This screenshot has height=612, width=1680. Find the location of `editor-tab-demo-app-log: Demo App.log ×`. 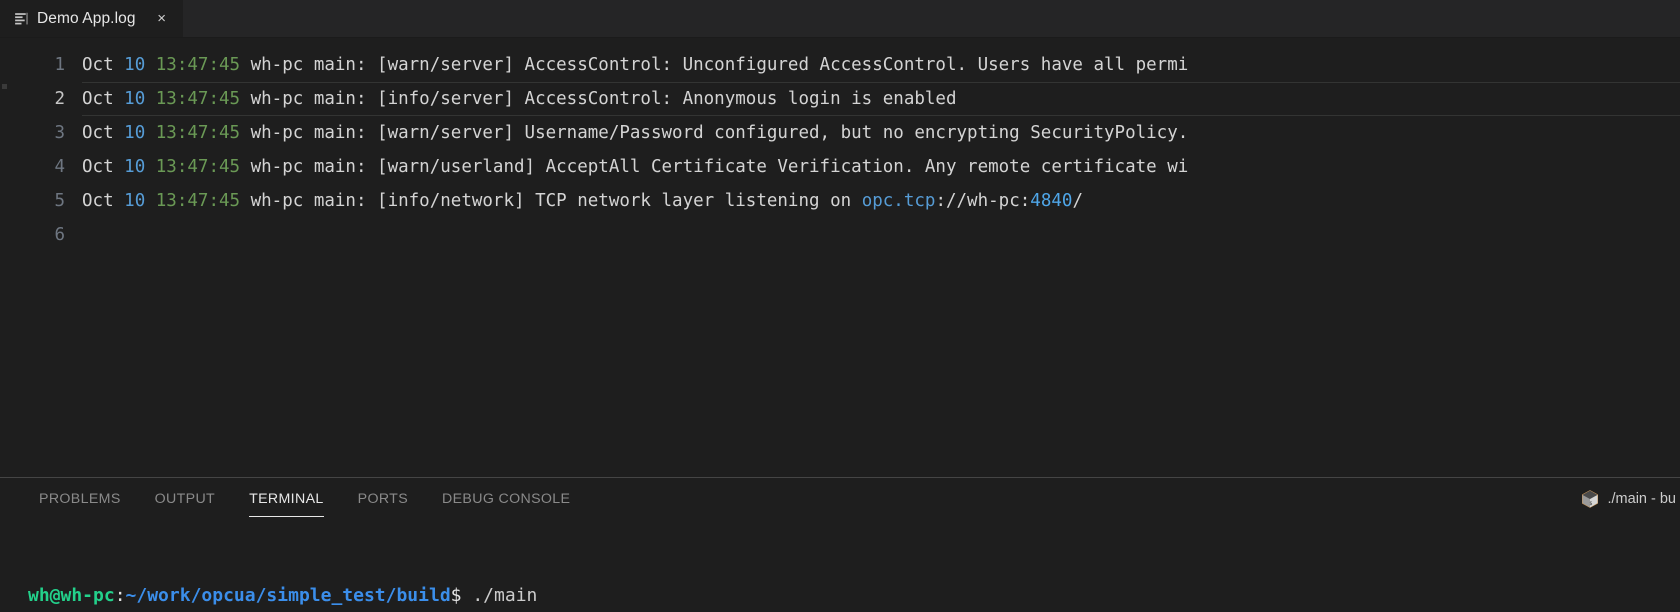

editor-tab-demo-app-log: Demo App.log × is located at coordinates (92, 18).